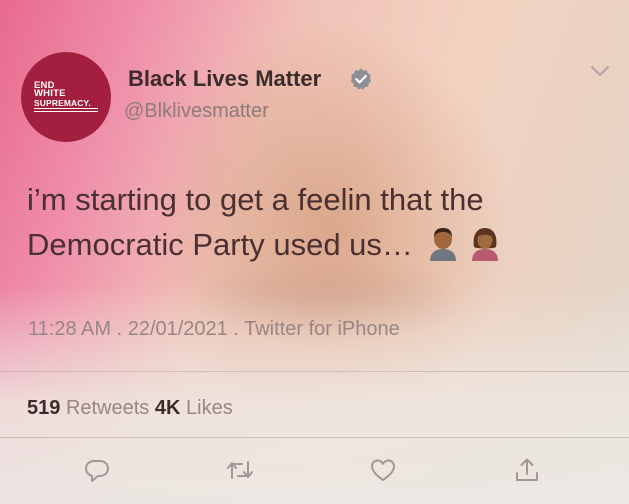  I want to click on meta-sep-1: ., so click(119, 329).